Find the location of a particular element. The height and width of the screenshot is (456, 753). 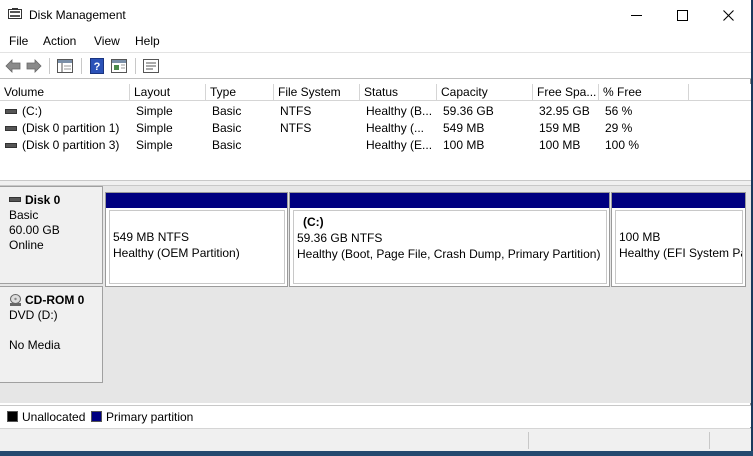

partition-title: (C:) is located at coordinates (313, 222).